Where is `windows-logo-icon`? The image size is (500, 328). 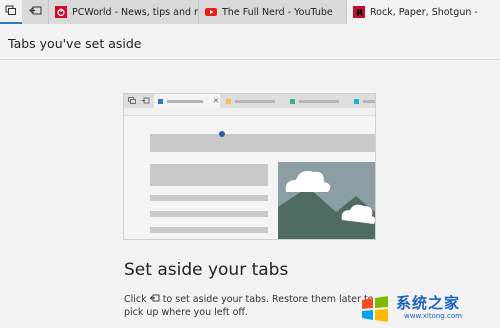 windows-logo-icon is located at coordinates (375, 309).